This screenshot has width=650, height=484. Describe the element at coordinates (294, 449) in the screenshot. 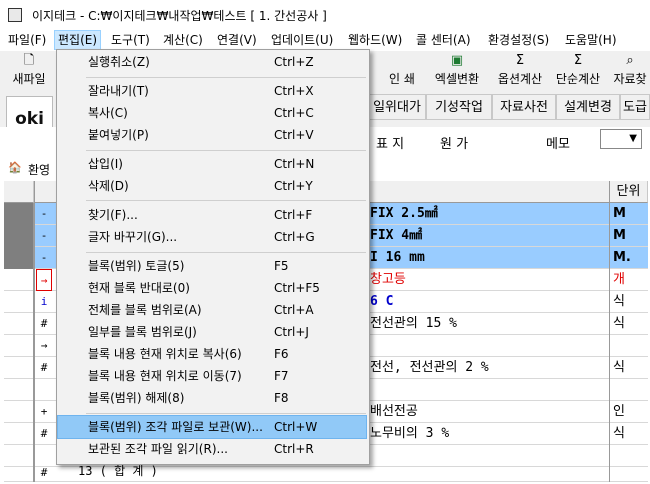

I see `menu-item-shortcut: Ctrl+R` at that location.